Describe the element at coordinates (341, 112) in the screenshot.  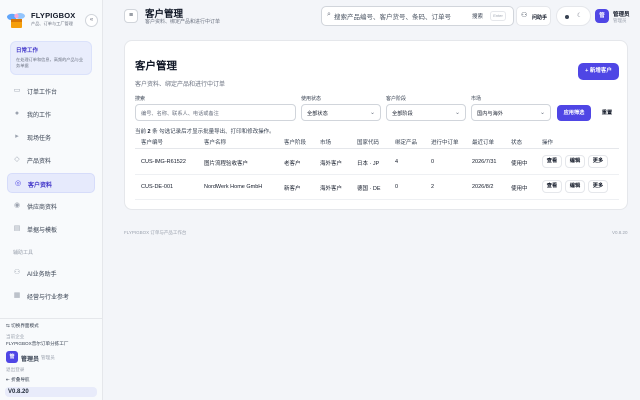
I see `filter-status-select: 全部状态 ⌄` at that location.